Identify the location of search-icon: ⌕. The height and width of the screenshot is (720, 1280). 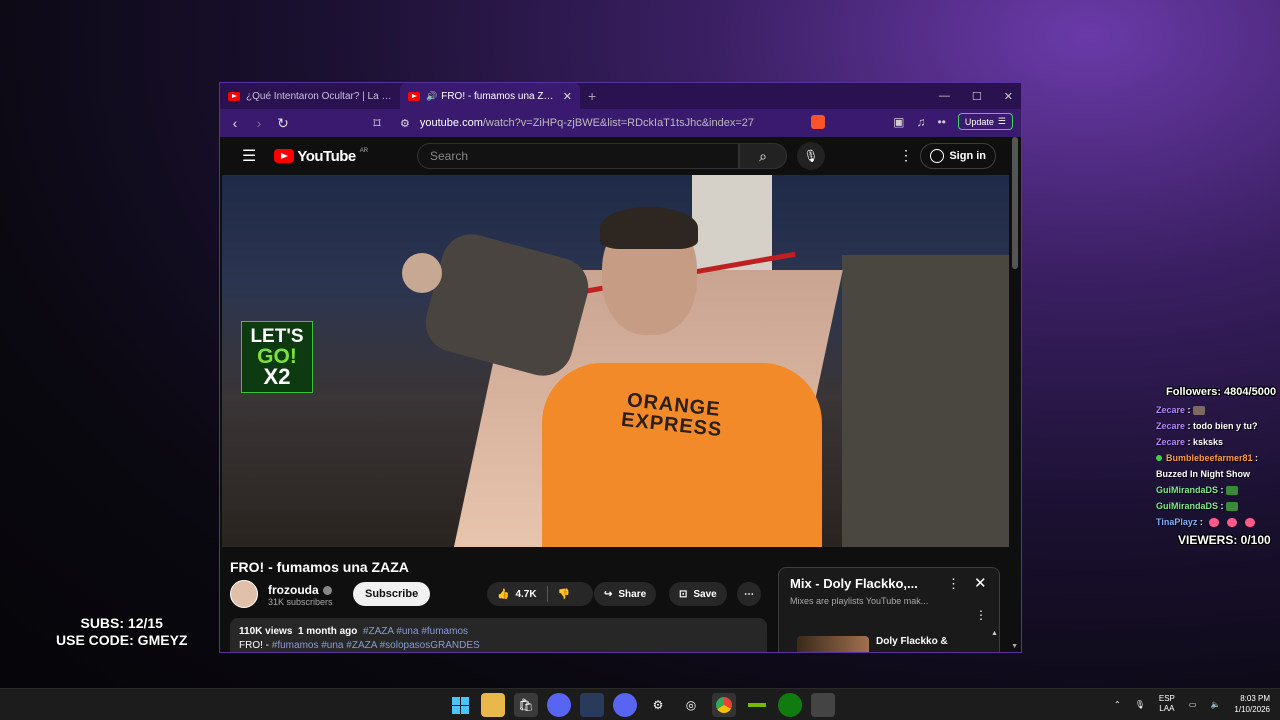
(763, 156).